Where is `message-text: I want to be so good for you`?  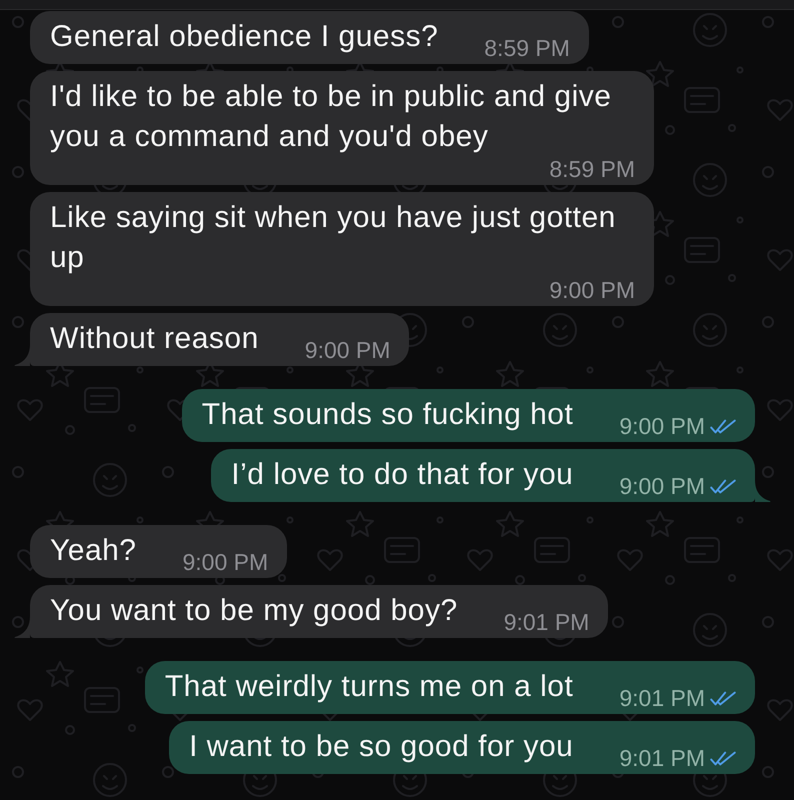
message-text: I want to be so good for you is located at coordinates (381, 747).